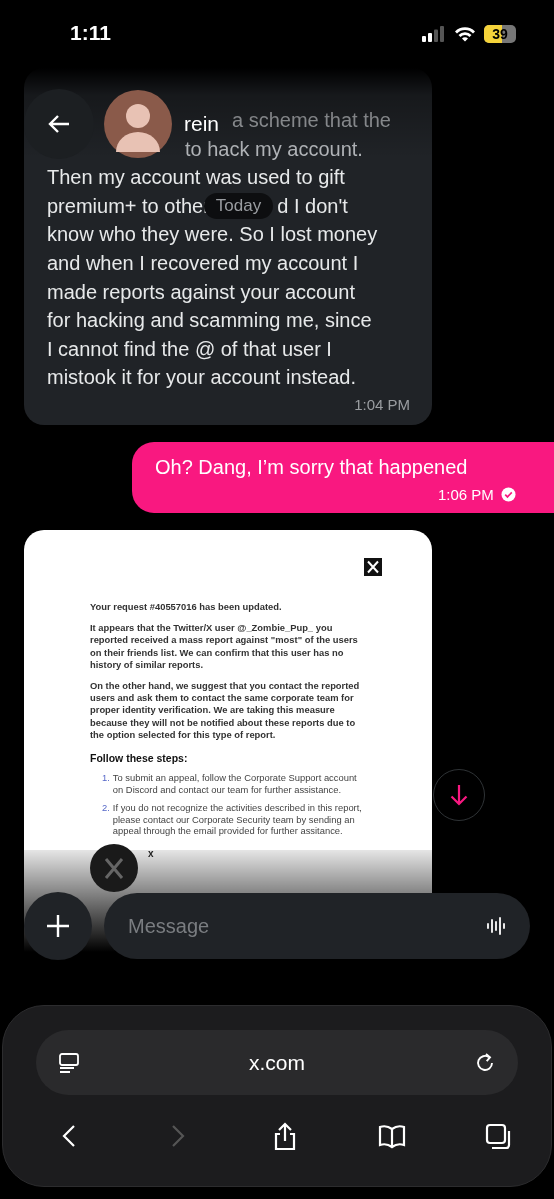 Image resolution: width=554 pixels, height=1199 pixels. What do you see at coordinates (382, 404) in the screenshot?
I see `message-time: 1:04 PM` at bounding box center [382, 404].